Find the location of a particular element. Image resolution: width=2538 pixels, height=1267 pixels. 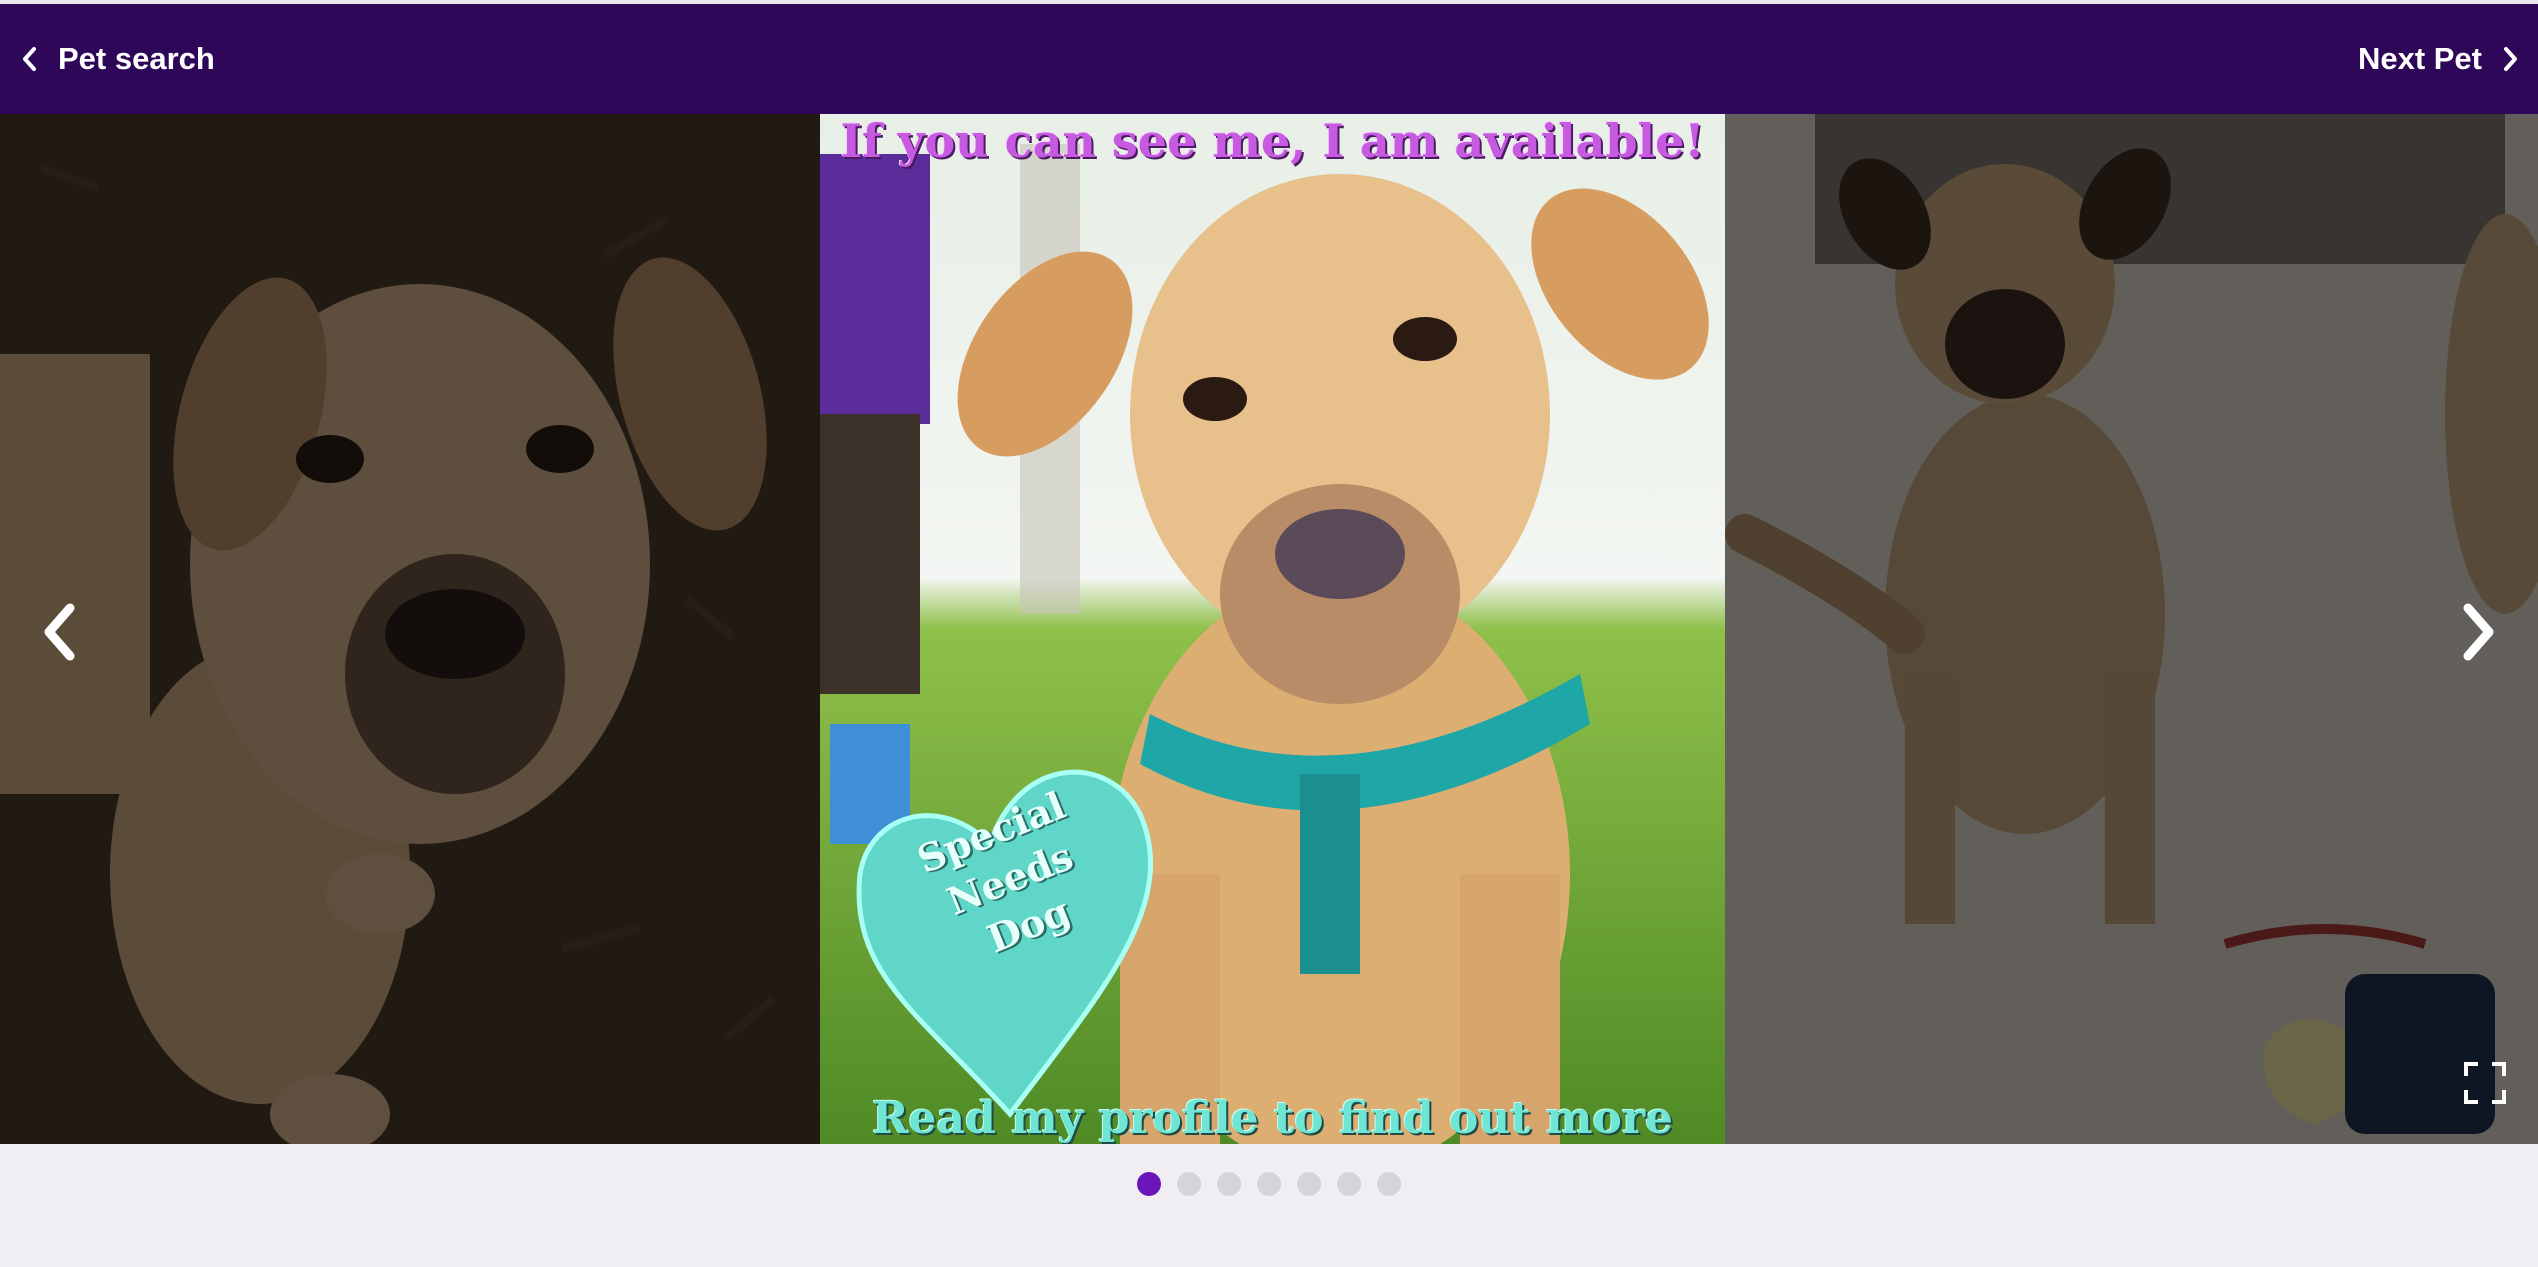

next-pet-link: Next Pet is located at coordinates (2439, 59).